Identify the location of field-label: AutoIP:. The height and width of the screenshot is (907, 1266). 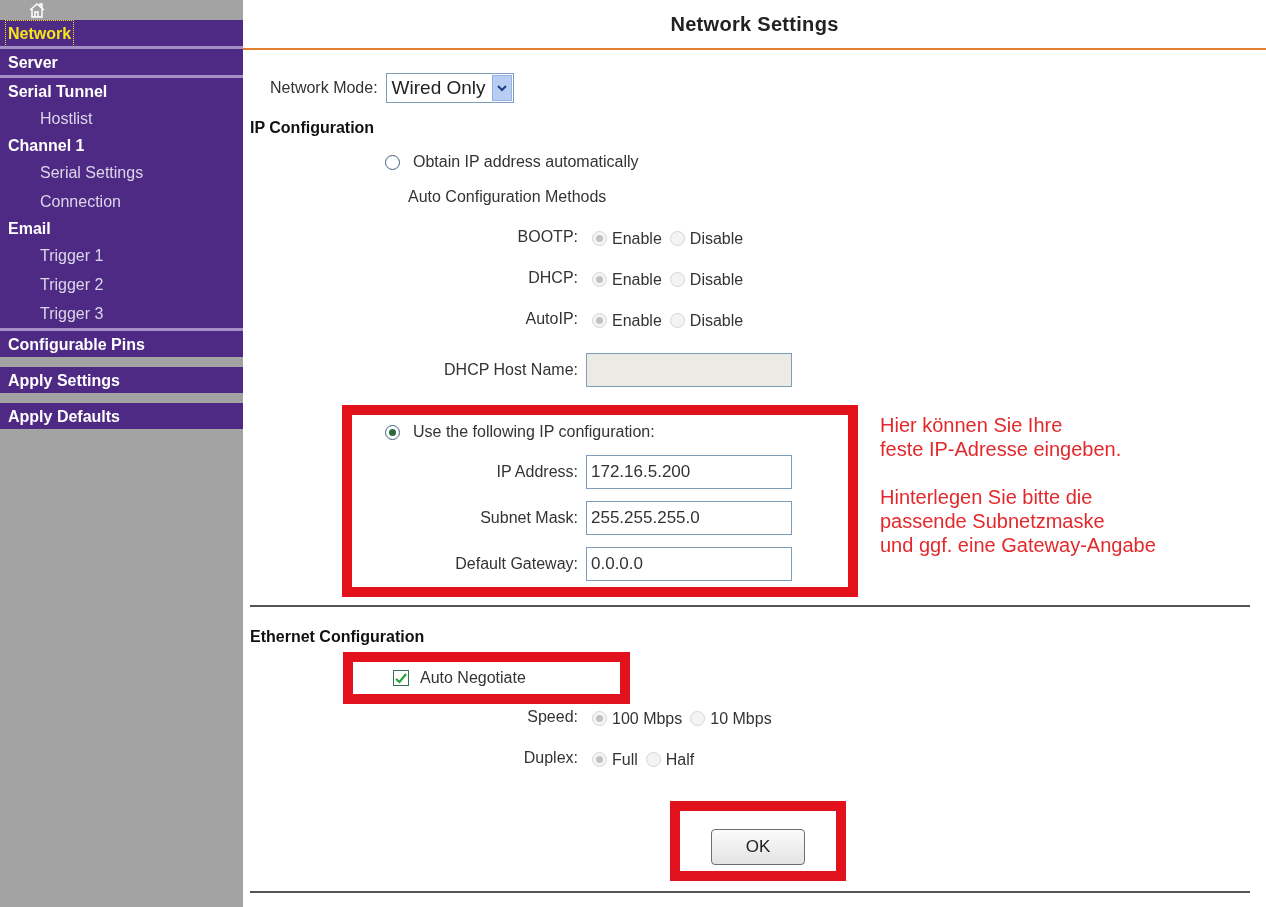
(551, 318).